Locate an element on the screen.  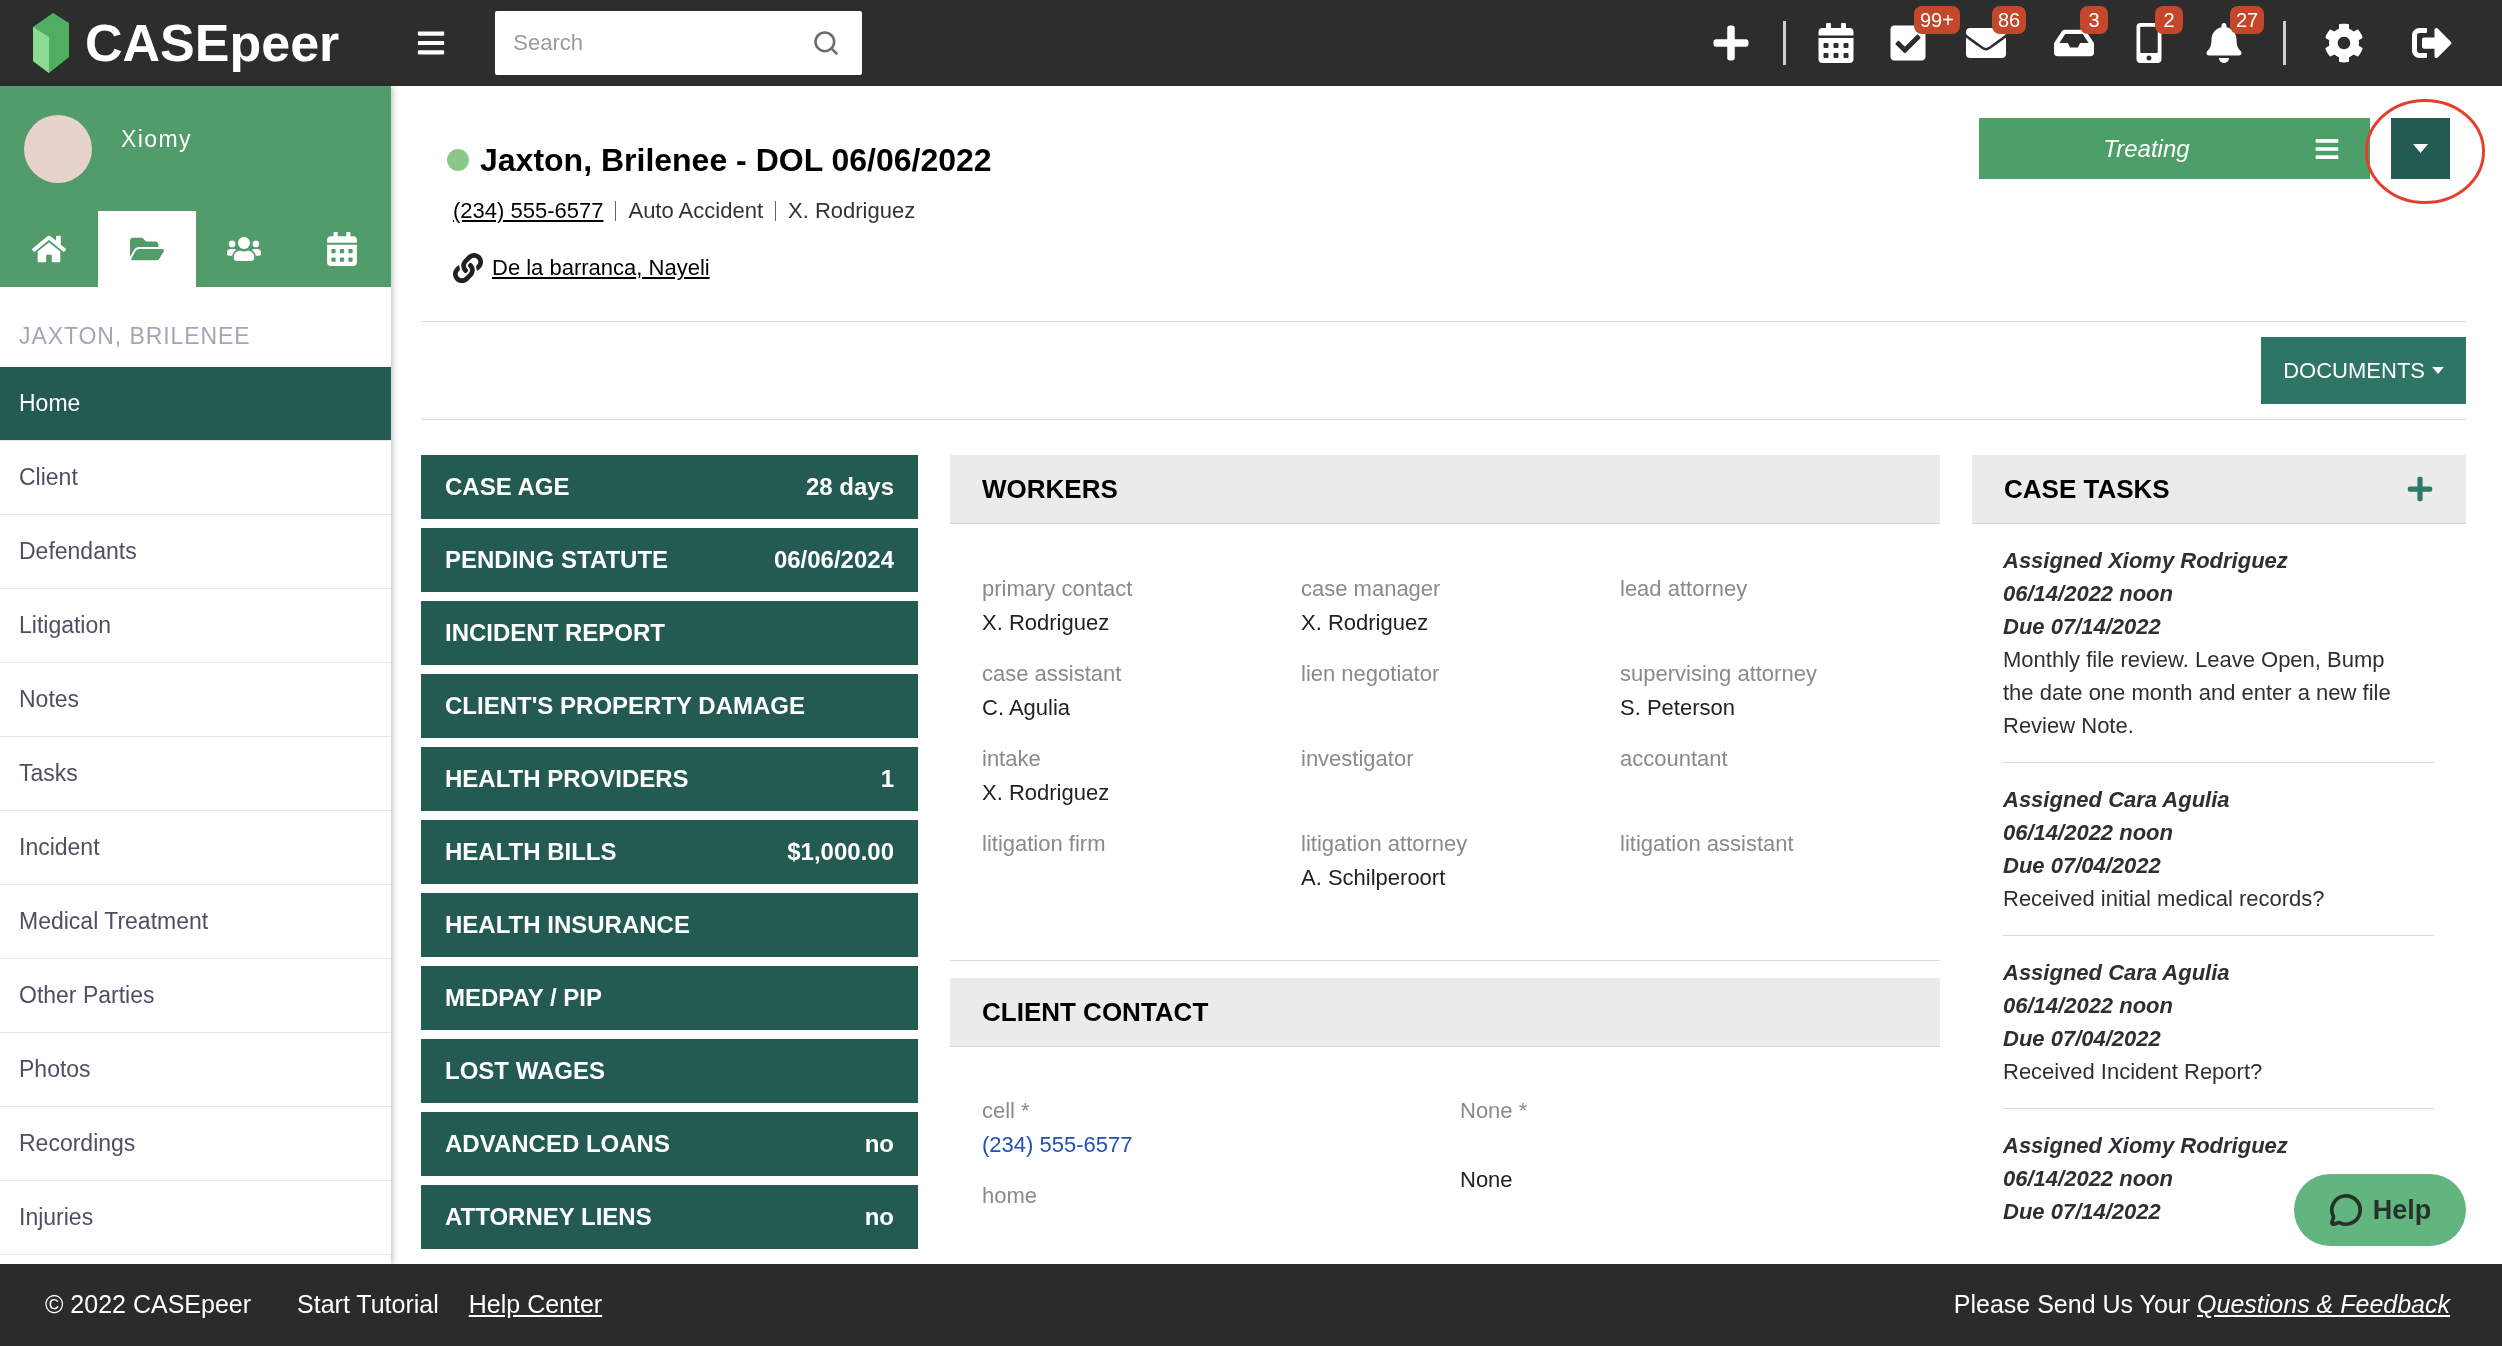
stat-label: ADVANCED LOANS is located at coordinates (557, 1144).